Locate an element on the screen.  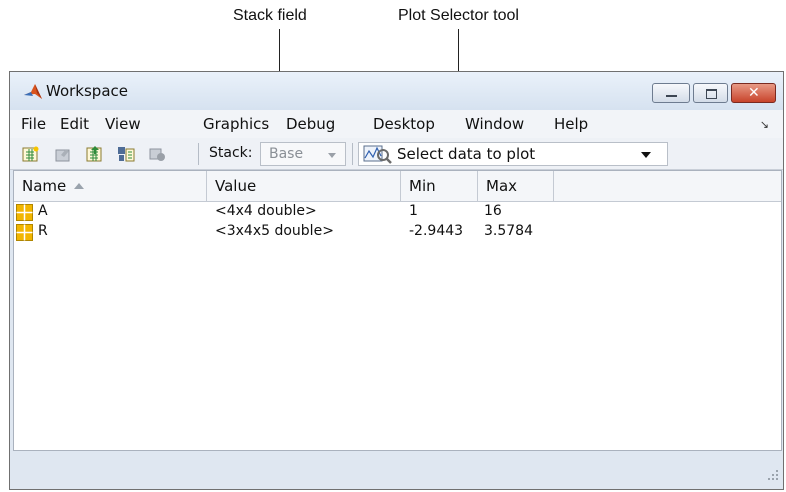
column-header-max: Max is located at coordinates (516, 186).